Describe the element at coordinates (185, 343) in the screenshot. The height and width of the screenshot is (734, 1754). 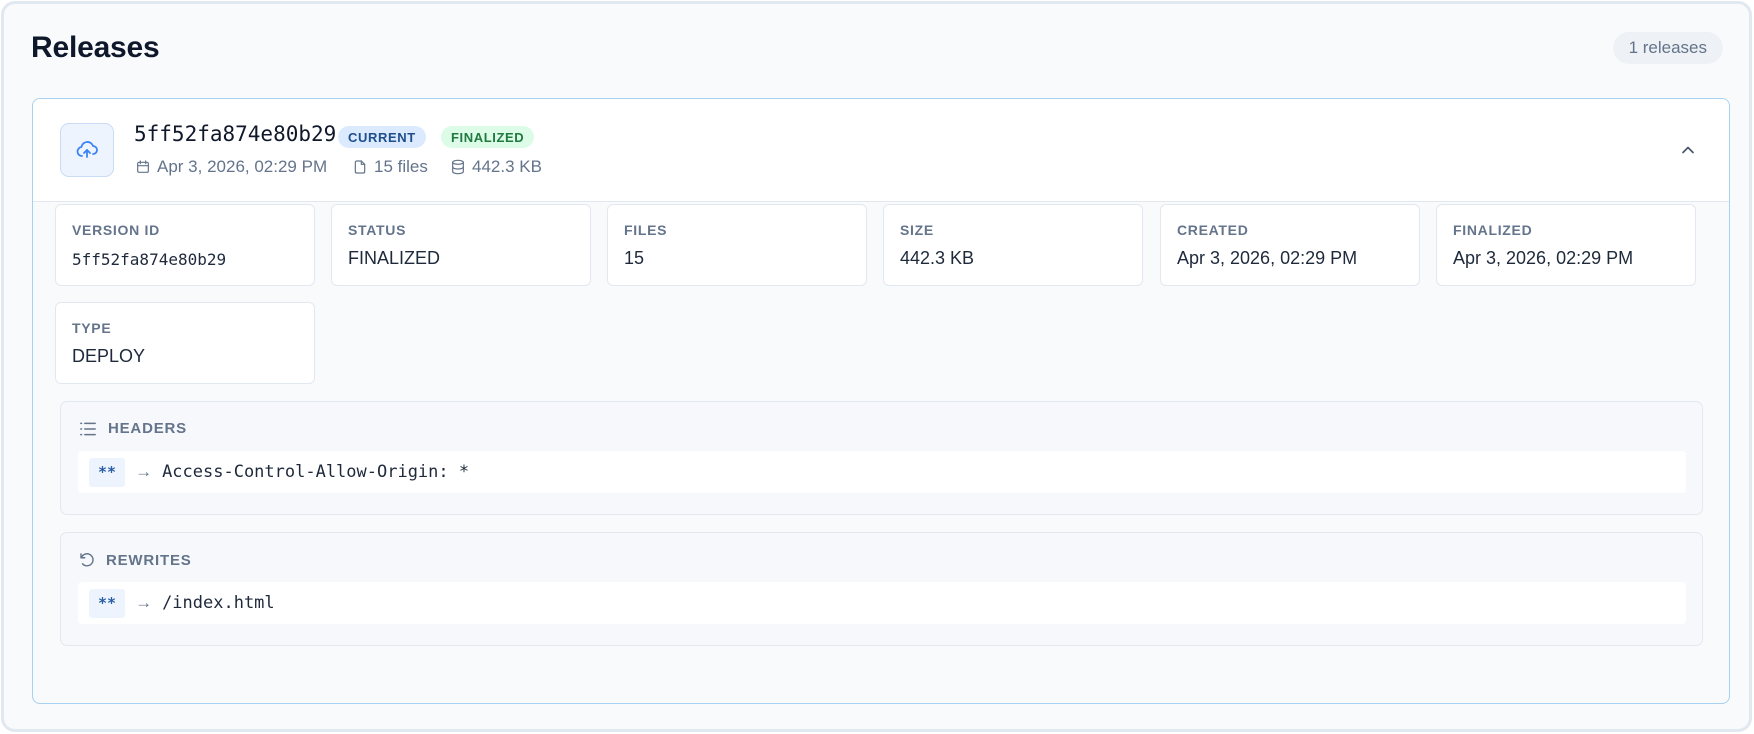
I see `field-type: TYPE DEPLOY` at that location.